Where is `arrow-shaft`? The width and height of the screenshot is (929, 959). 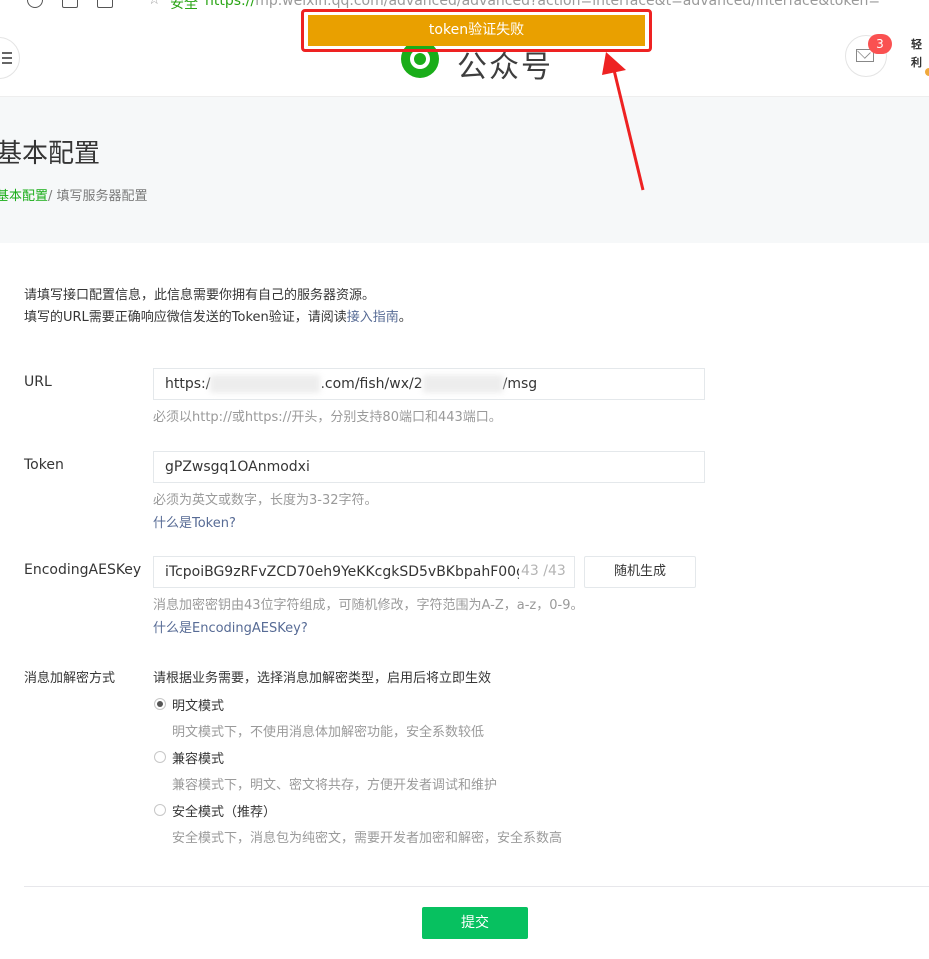 arrow-shaft is located at coordinates (628, 130).